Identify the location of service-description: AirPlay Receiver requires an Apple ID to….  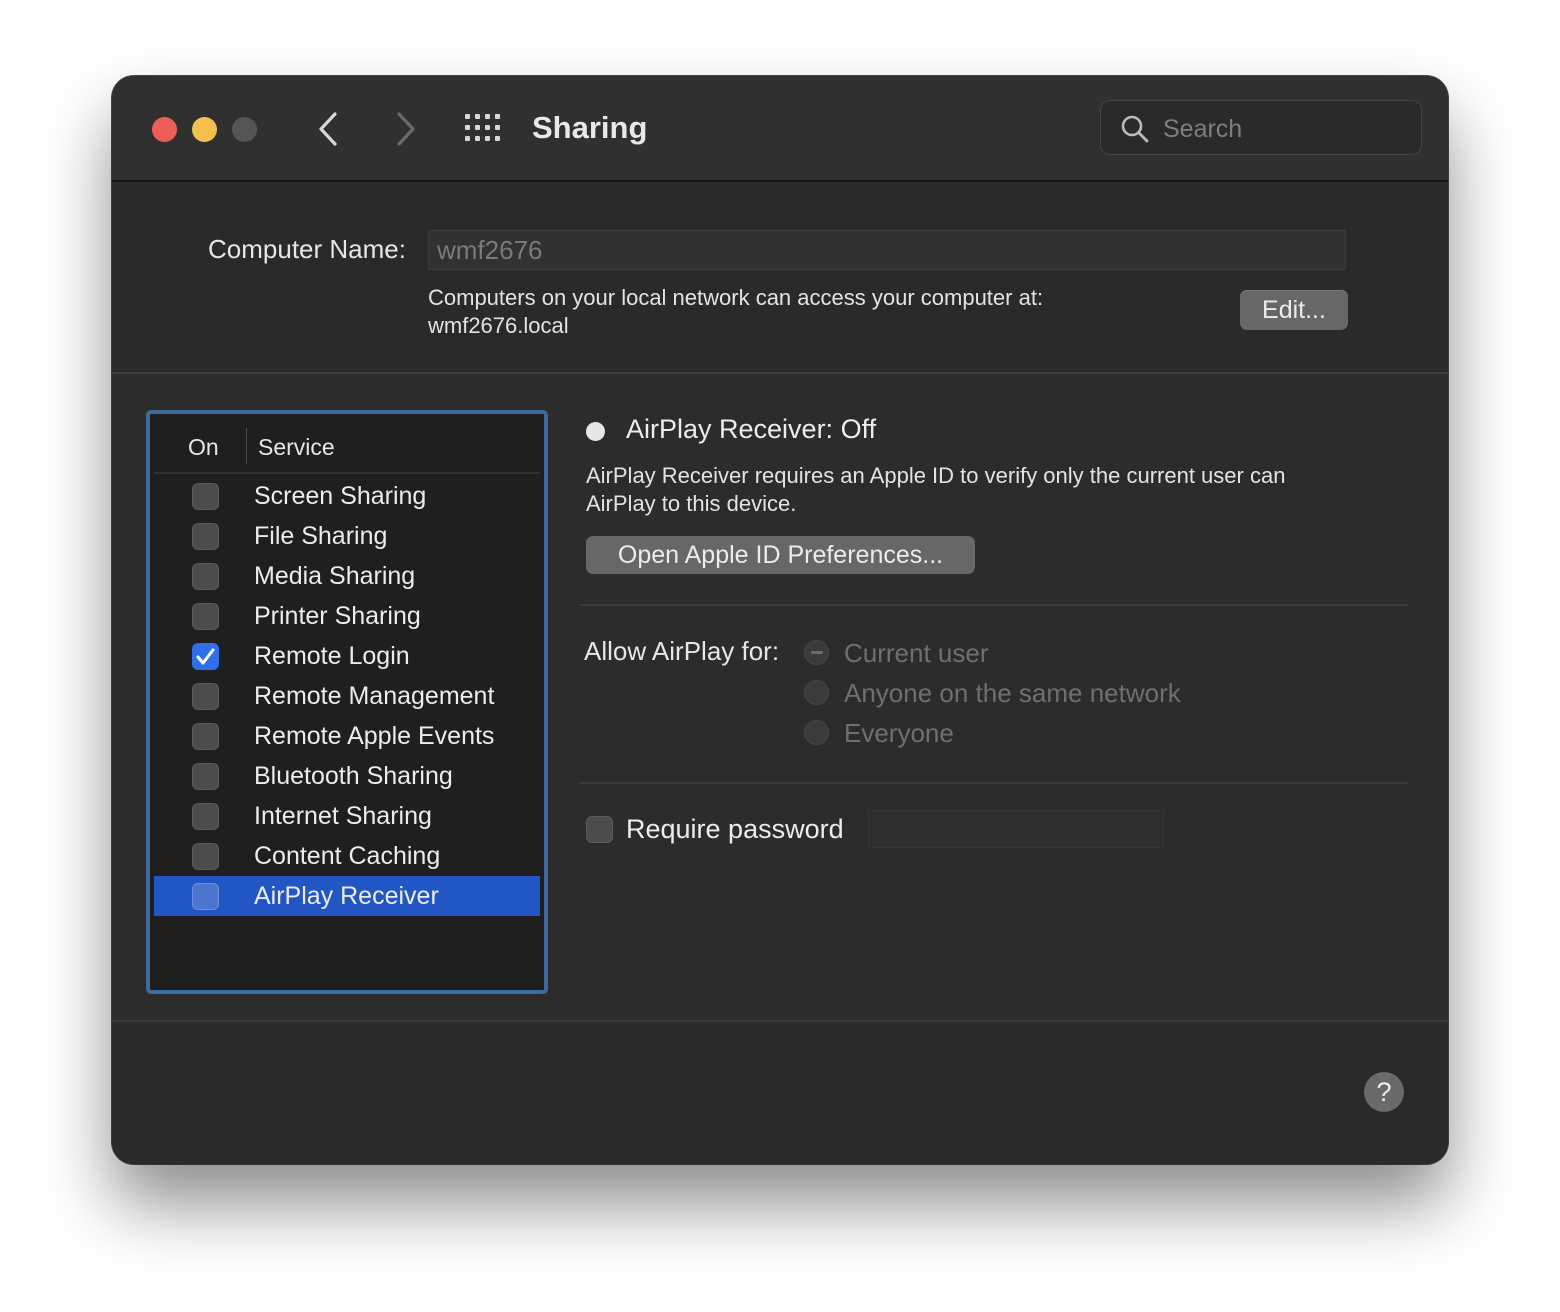
(986, 490).